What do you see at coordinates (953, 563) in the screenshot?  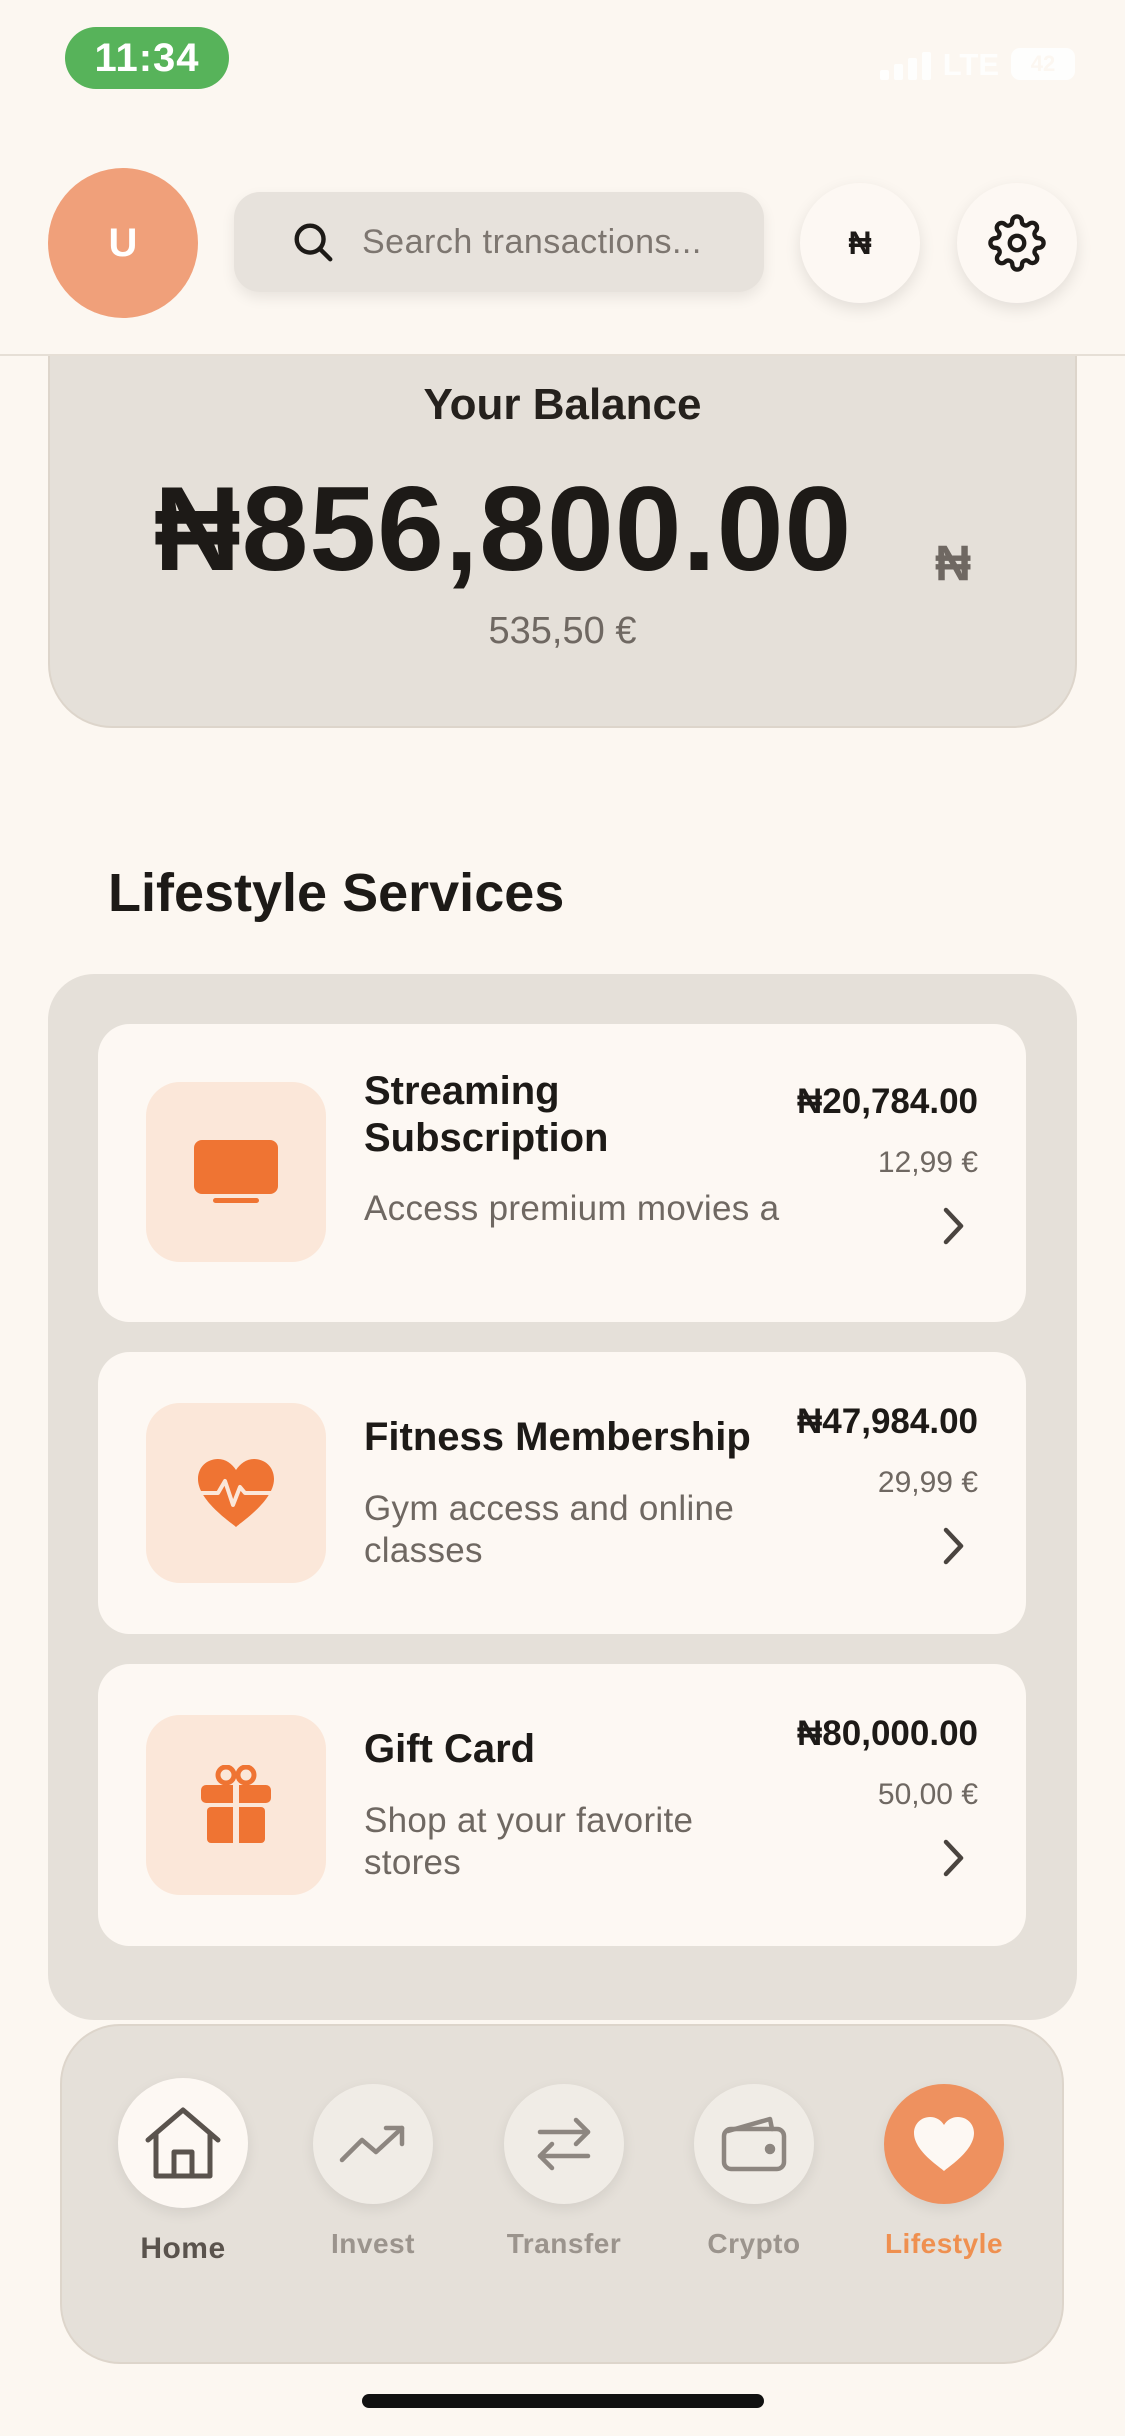 I see `balance-currency-symbol: ₦` at bounding box center [953, 563].